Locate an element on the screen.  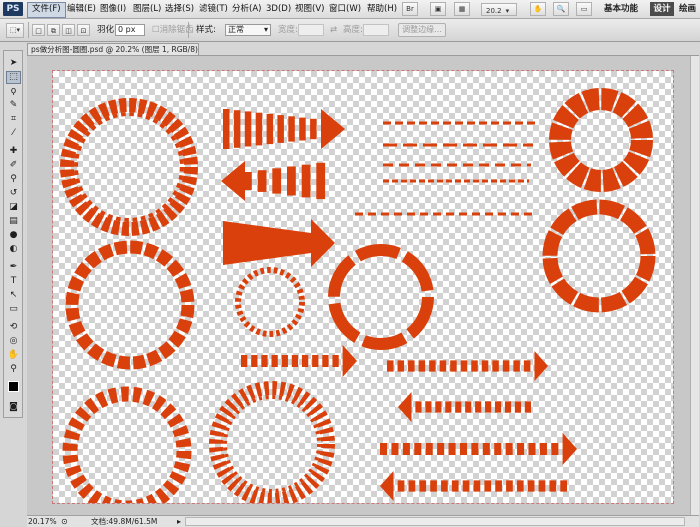
zoom-dropdown: 20.2 ▾ is located at coordinates (499, 9).